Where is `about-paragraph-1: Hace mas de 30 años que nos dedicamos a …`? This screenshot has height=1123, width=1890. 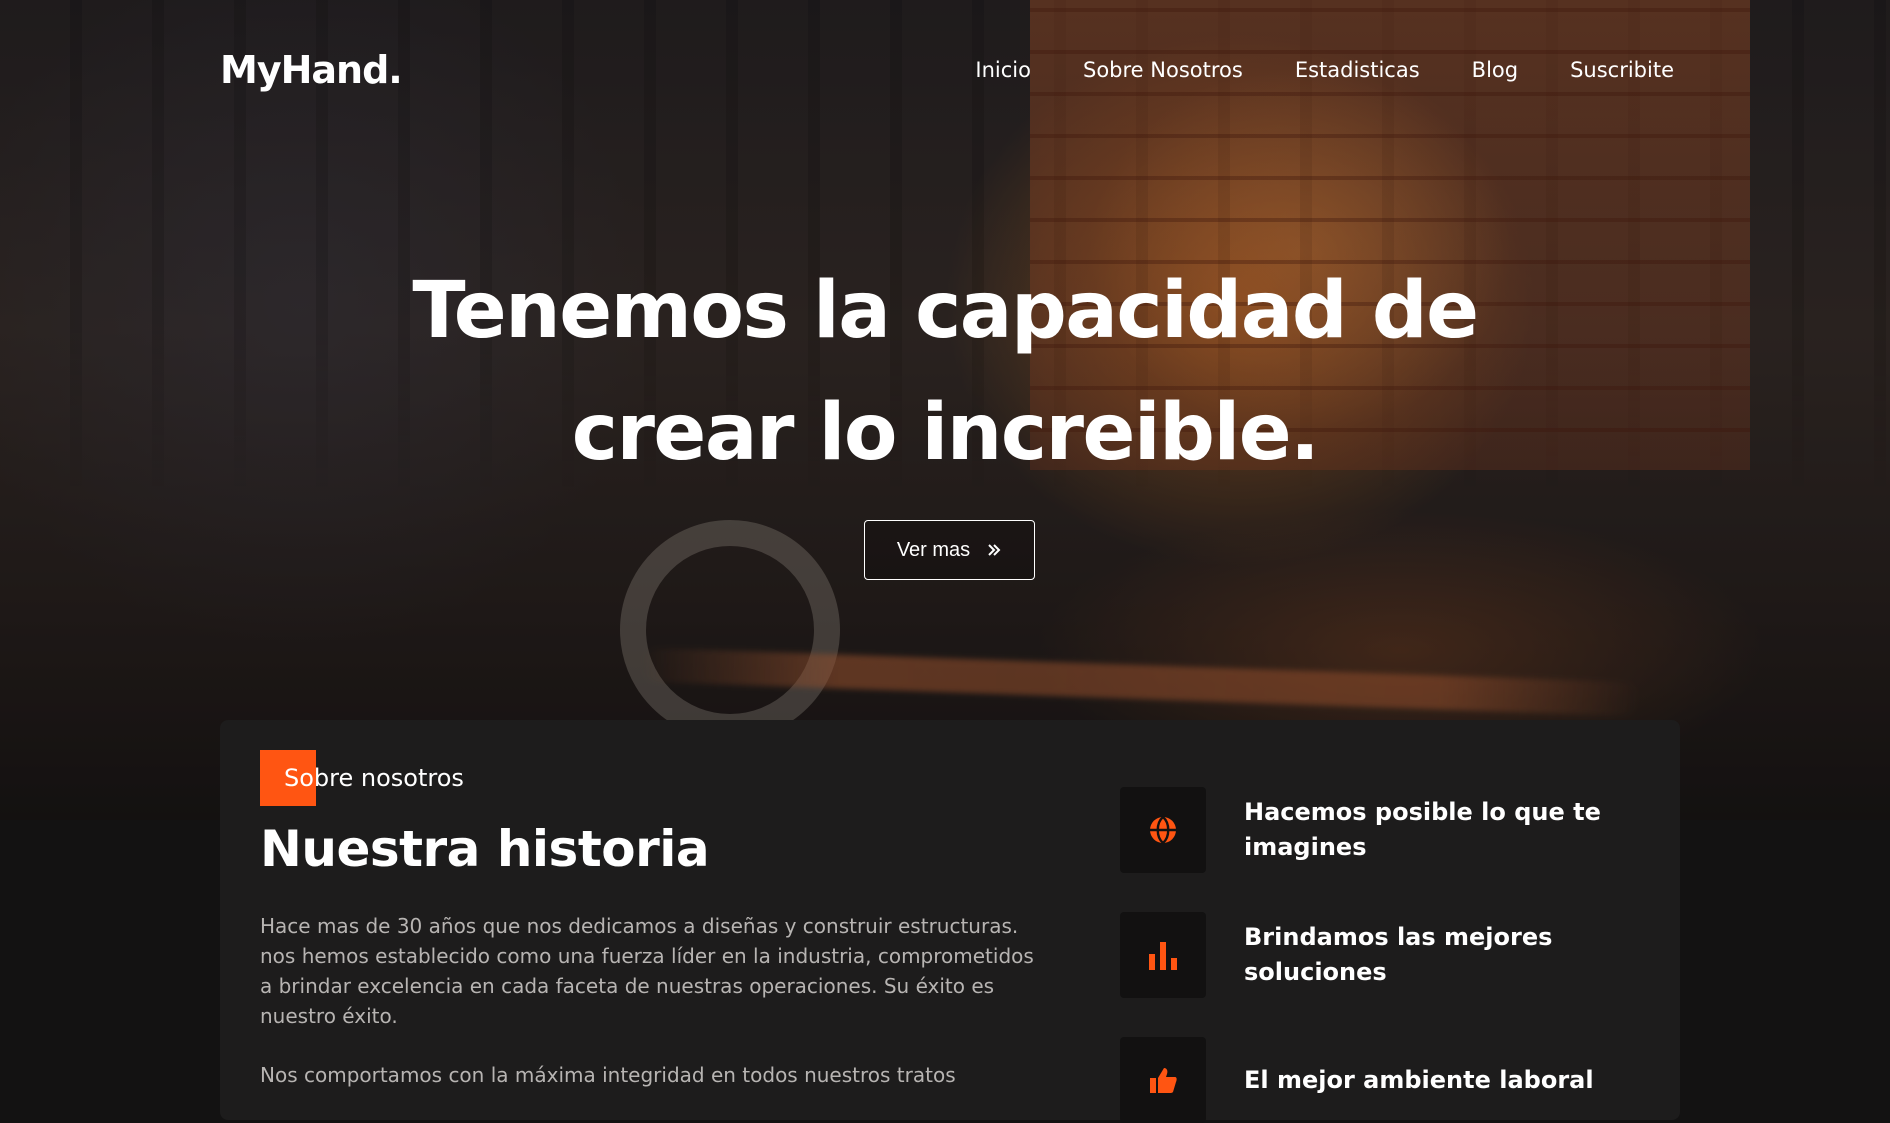 about-paragraph-1: Hace mas de 30 años que nos dedicamos a … is located at coordinates (647, 971).